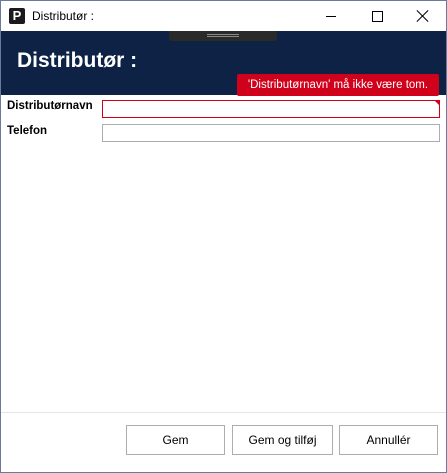 This screenshot has width=447, height=473. I want to click on error-corner-icon, so click(437, 103).